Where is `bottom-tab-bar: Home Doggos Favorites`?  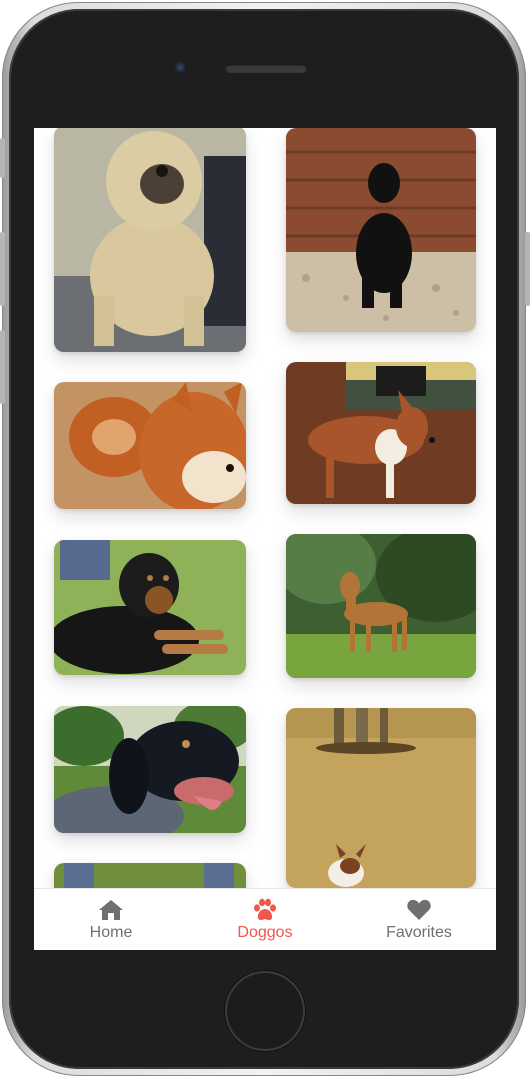 bottom-tab-bar: Home Doggos Favorites is located at coordinates (265, 919).